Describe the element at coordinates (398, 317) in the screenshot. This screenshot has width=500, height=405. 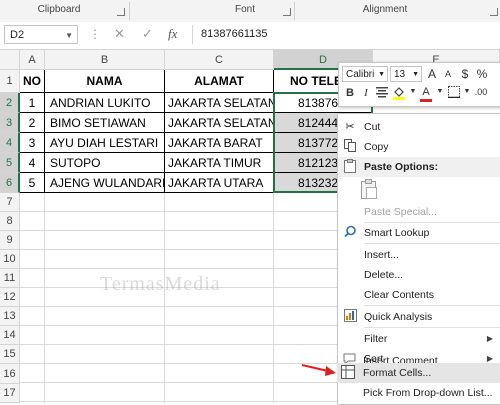
I see `menu-item-label: Quick Analysis` at that location.